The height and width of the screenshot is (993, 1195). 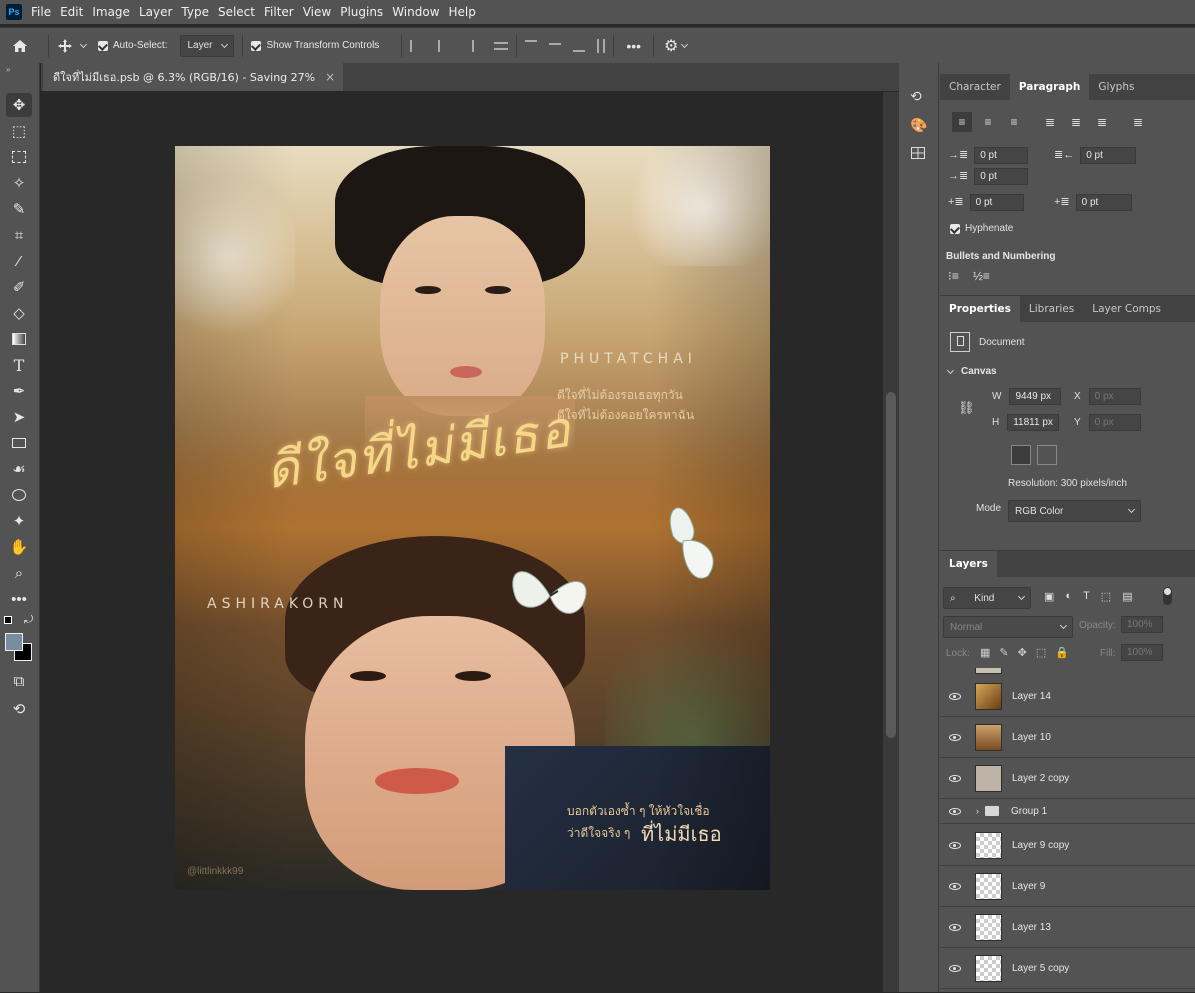 I want to click on layer-filter-dropdown: ⌕ Kind, so click(x=987, y=598).